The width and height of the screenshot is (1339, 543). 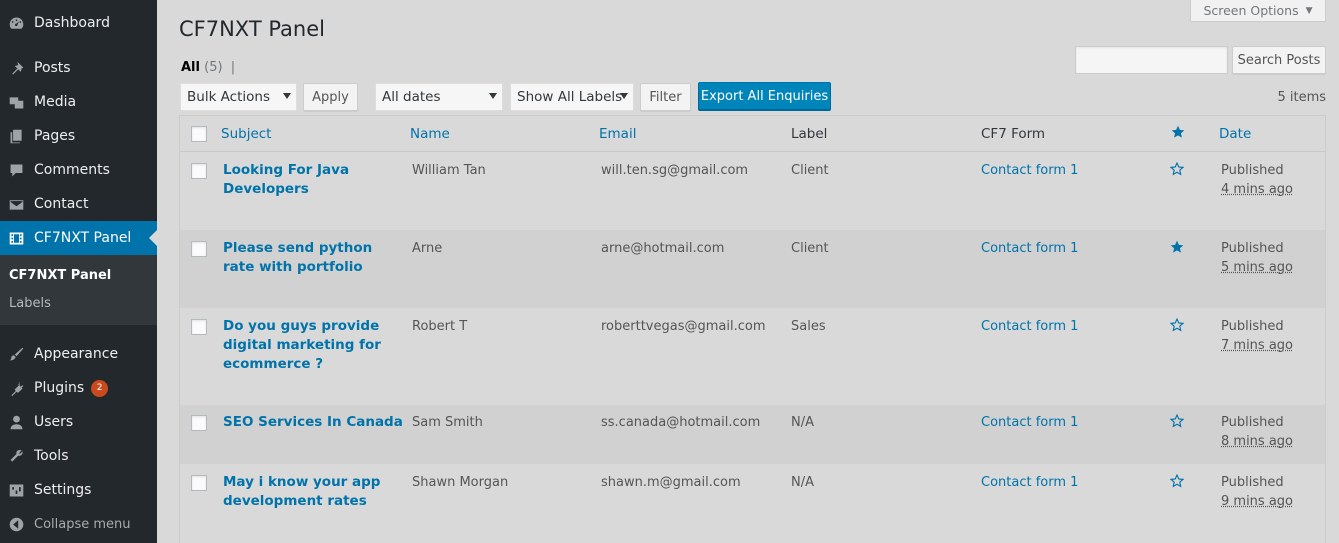 I want to click on row-time-ago: 7 mins ago, so click(x=1257, y=345).